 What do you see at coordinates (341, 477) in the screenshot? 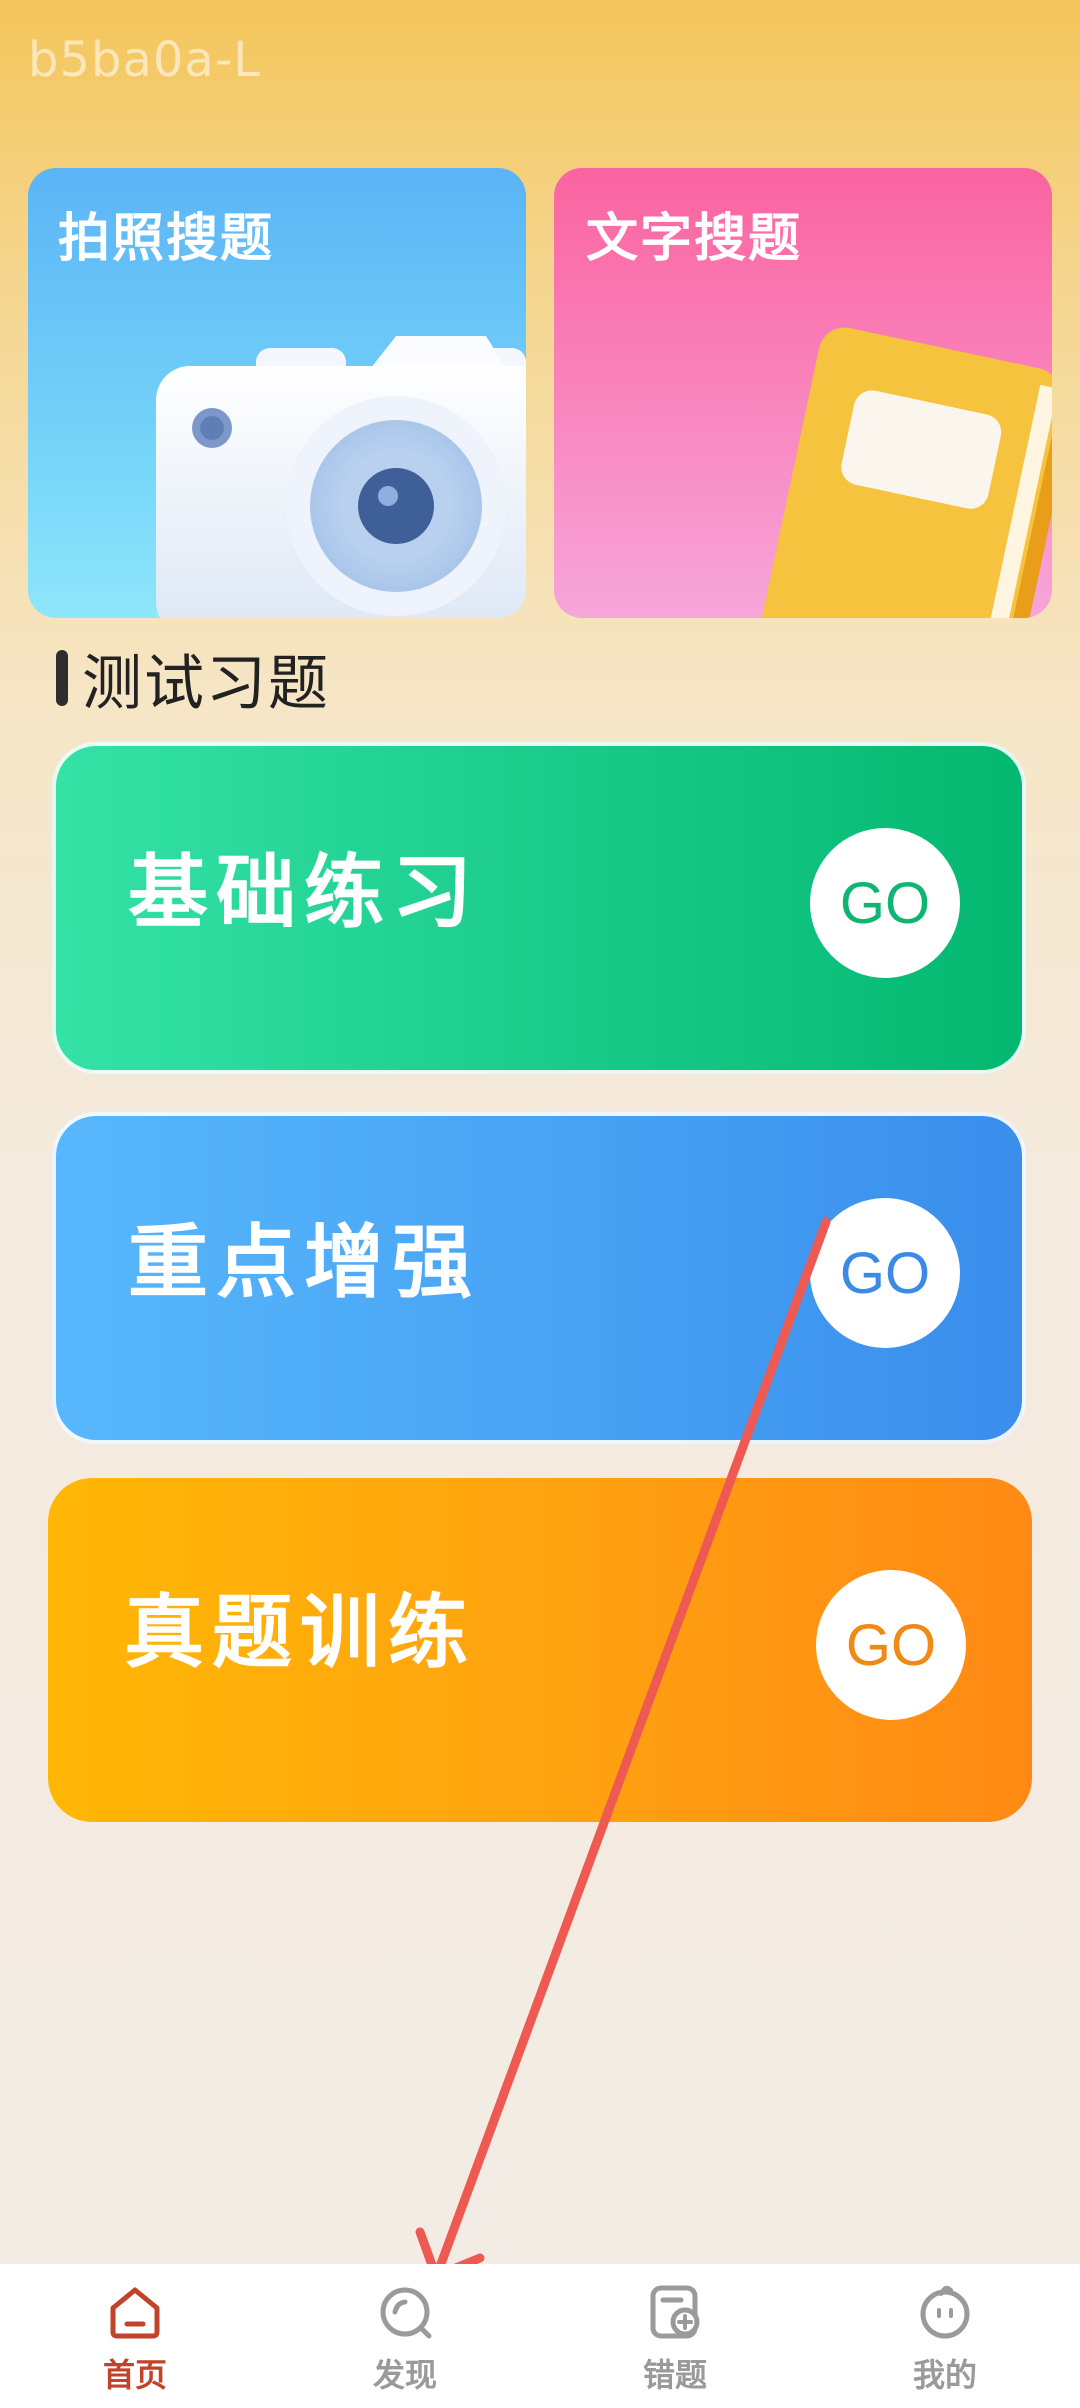
I see `camera-icon` at bounding box center [341, 477].